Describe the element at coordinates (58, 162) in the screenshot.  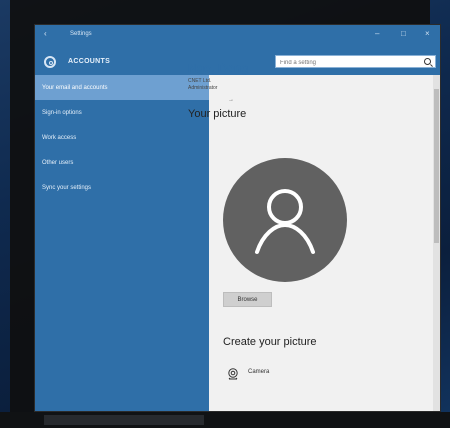
I see `sidebar-item-label: Other users` at that location.